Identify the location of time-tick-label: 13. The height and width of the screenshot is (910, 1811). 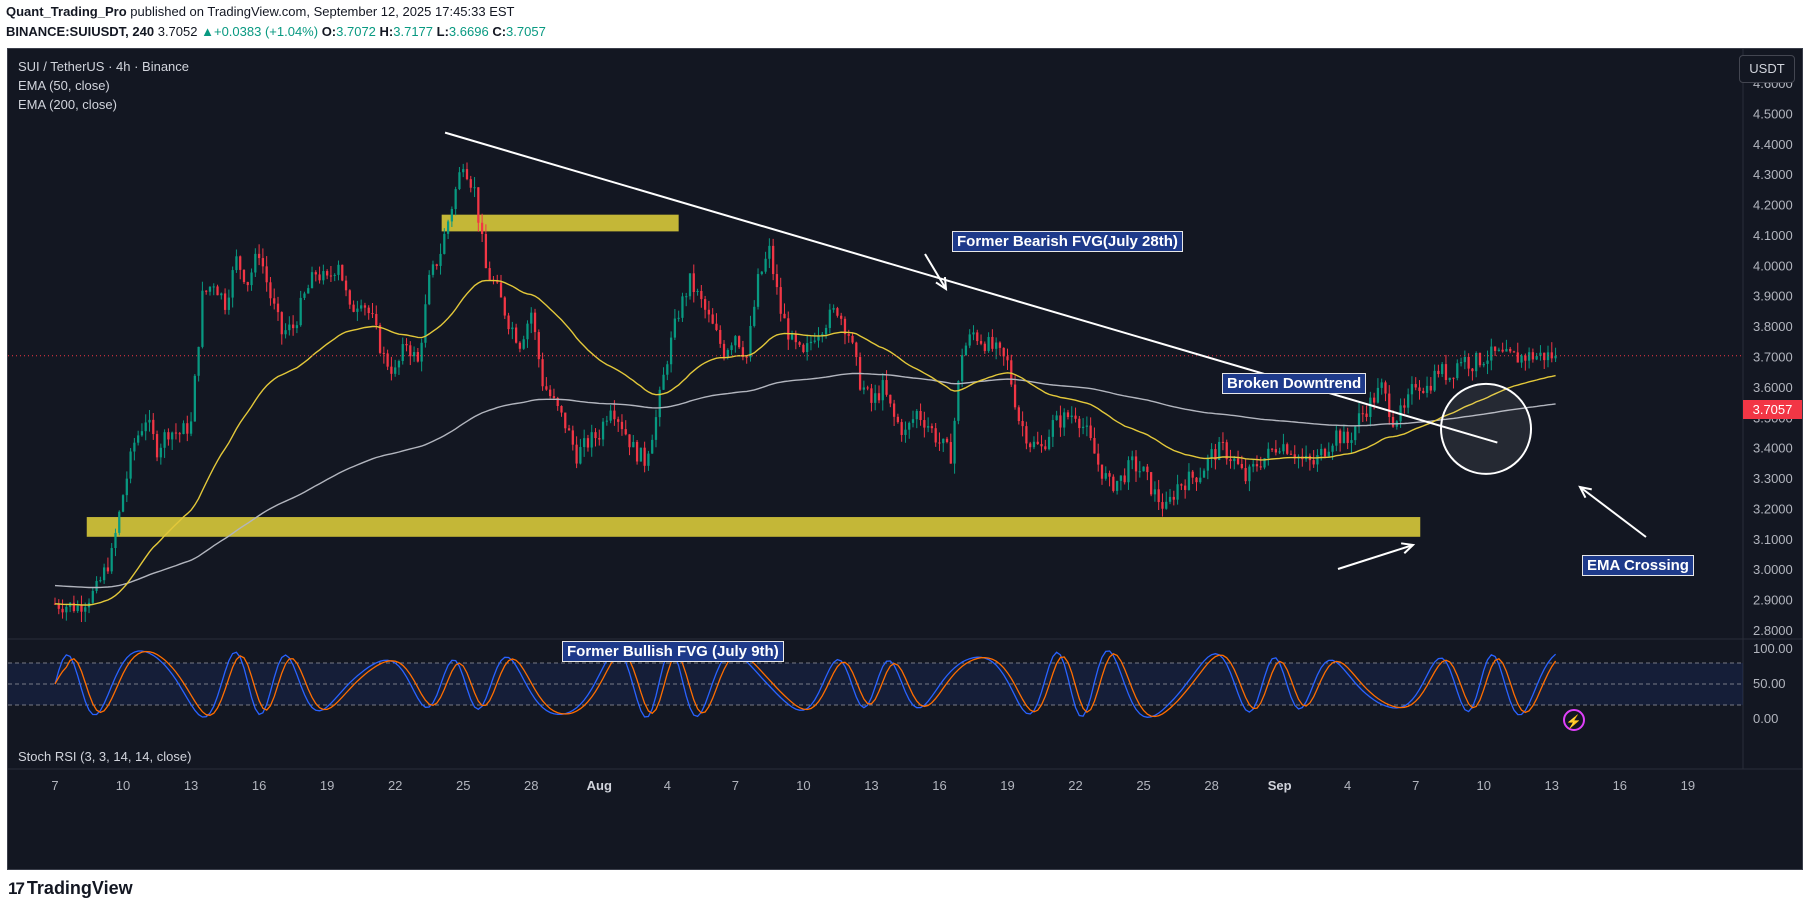
(191, 785).